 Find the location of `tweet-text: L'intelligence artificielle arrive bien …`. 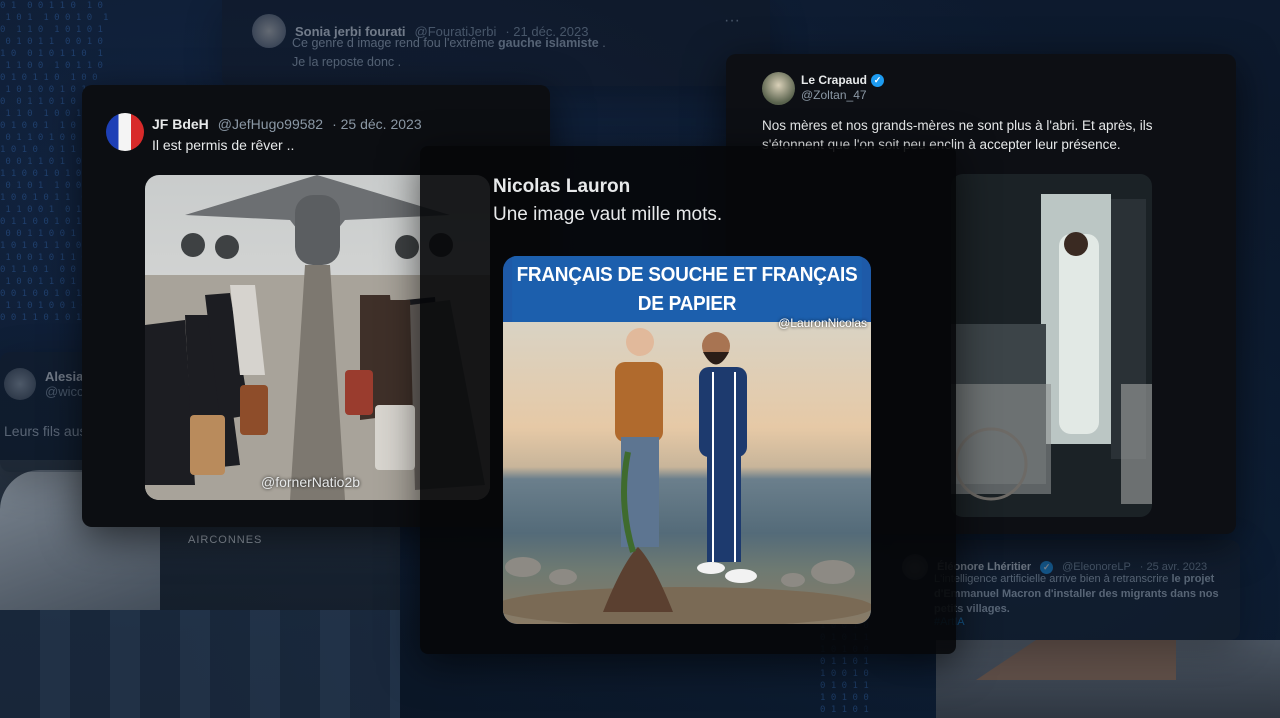

tweet-text: L'intelligence artificielle arrive bien … is located at coordinates (1084, 594).